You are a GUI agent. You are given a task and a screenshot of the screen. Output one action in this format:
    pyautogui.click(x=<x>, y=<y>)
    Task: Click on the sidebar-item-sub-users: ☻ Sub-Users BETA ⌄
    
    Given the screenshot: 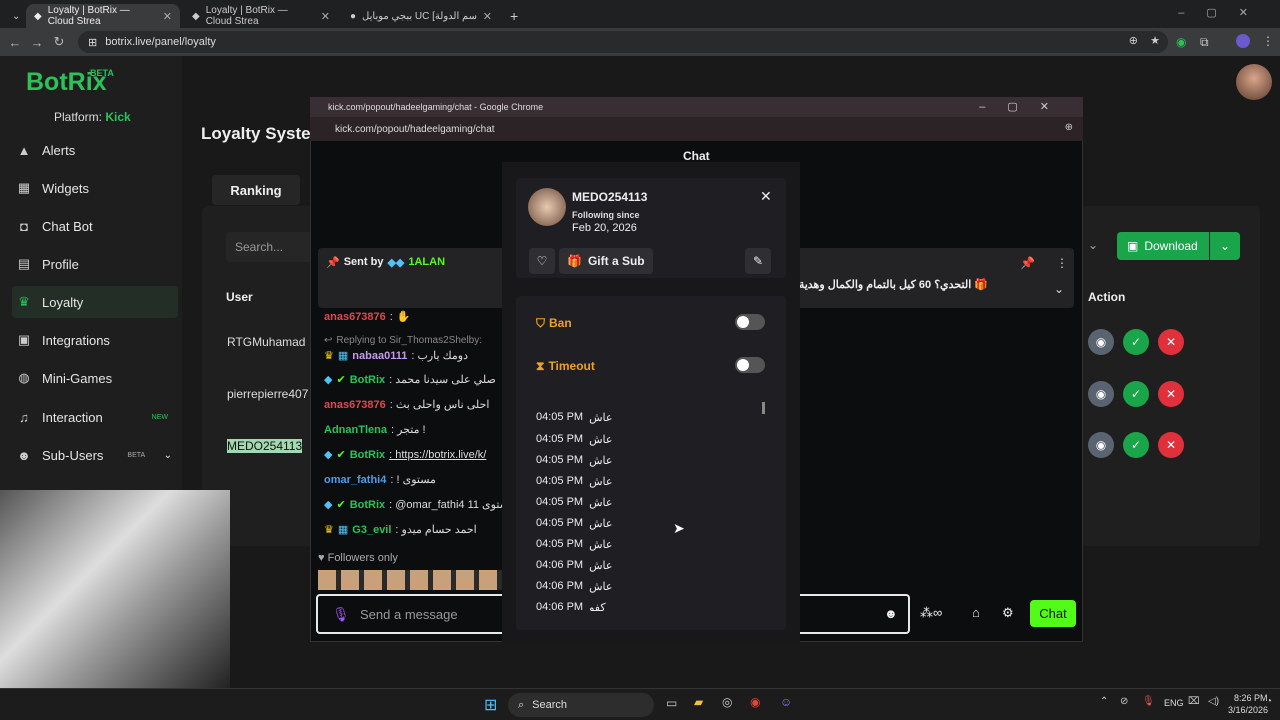 What is the action you would take?
    pyautogui.click(x=95, y=455)
    